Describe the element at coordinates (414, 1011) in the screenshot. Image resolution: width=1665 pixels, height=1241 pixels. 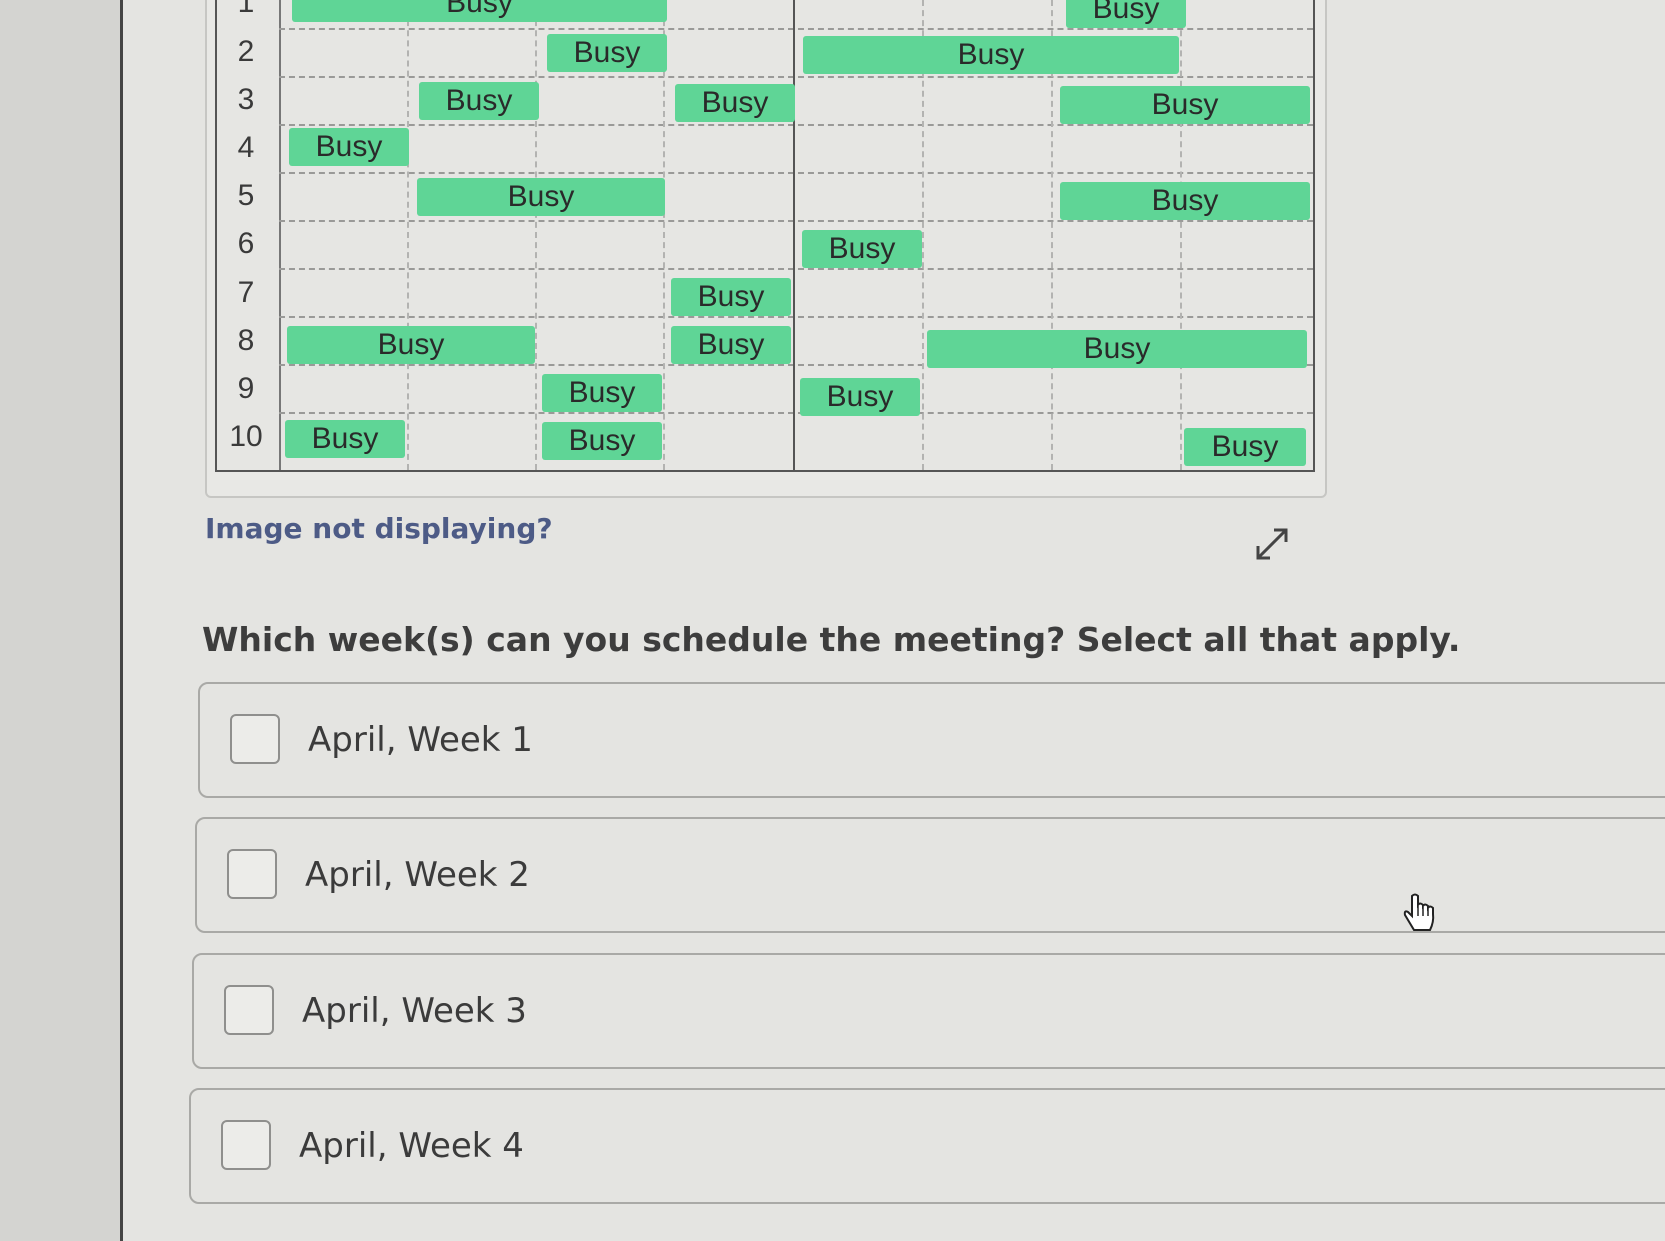
I see `option-label: April, Week 3` at that location.